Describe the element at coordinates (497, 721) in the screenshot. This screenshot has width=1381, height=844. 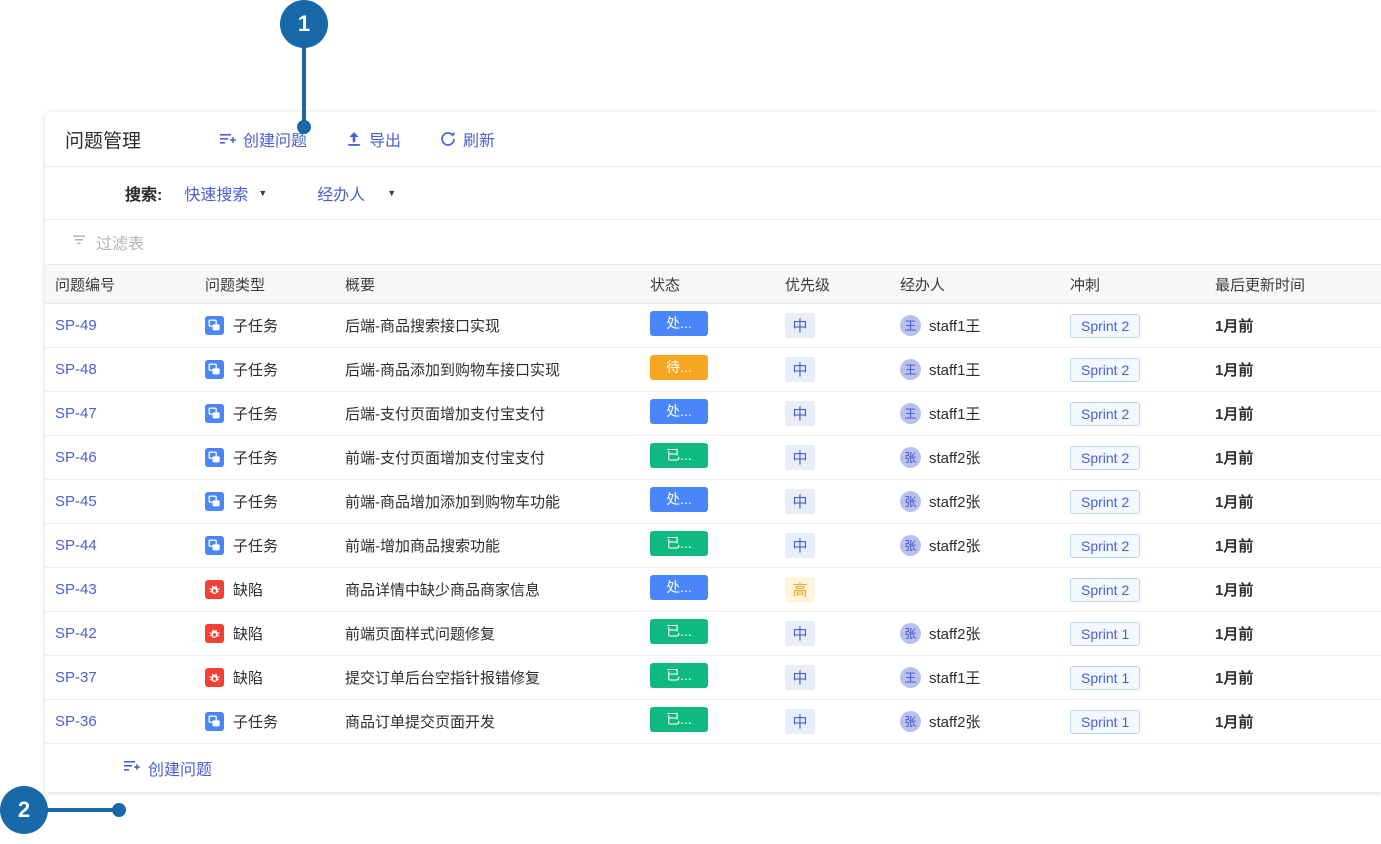
I see `cell-summary: 商品订单提交页面开发` at that location.